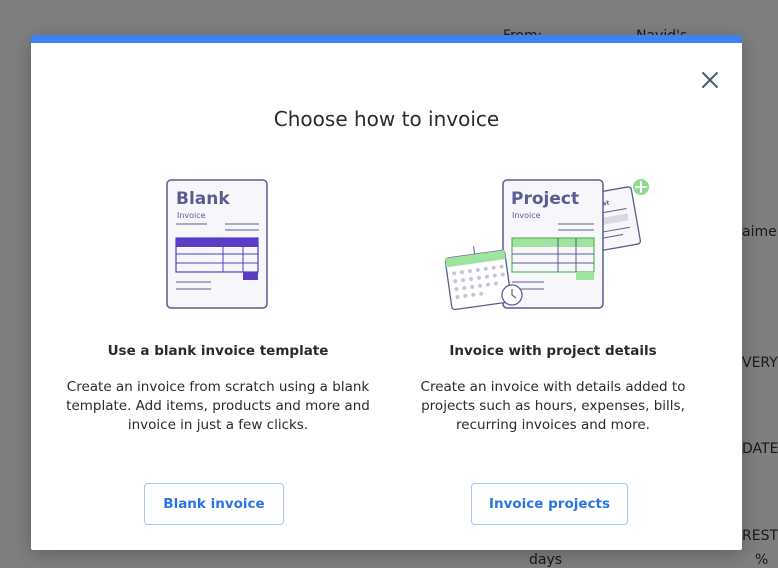 The width and height of the screenshot is (778, 568). What do you see at coordinates (214, 504) in the screenshot?
I see `blank-invoice-button: Blank invoice` at bounding box center [214, 504].